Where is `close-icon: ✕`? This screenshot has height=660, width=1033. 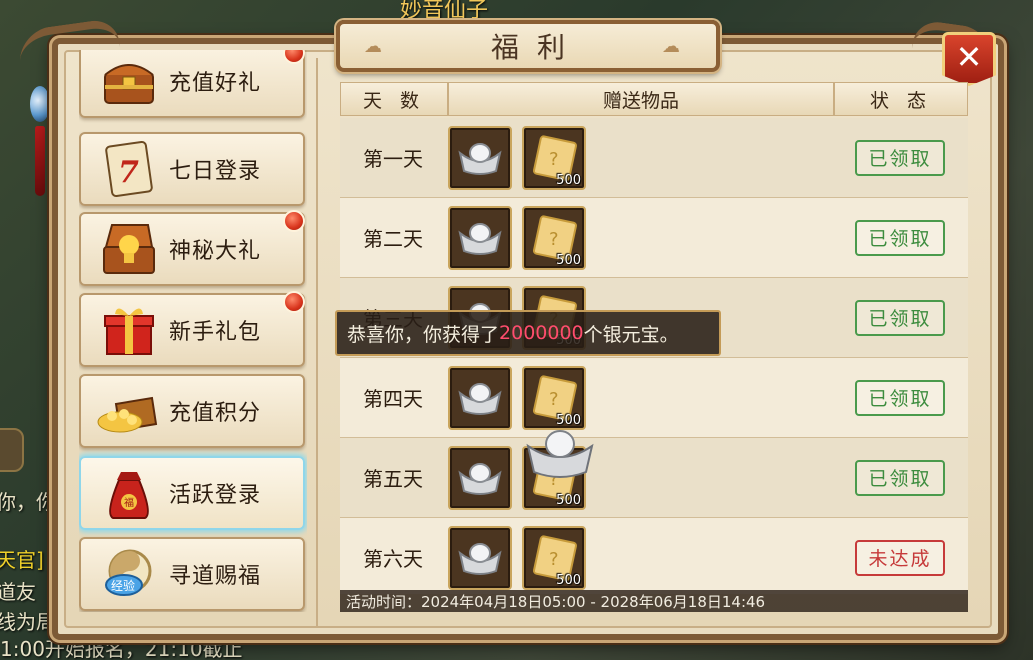
close-icon: ✕ is located at coordinates (969, 57).